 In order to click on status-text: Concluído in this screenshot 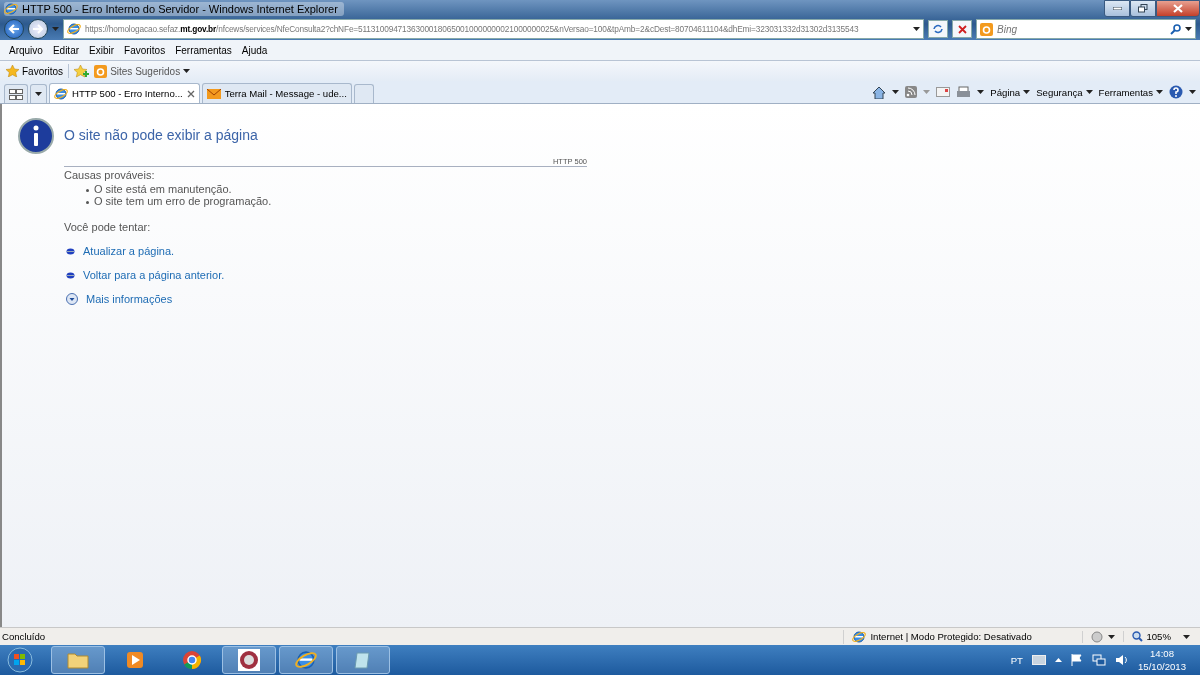, I will do `click(24, 636)`.